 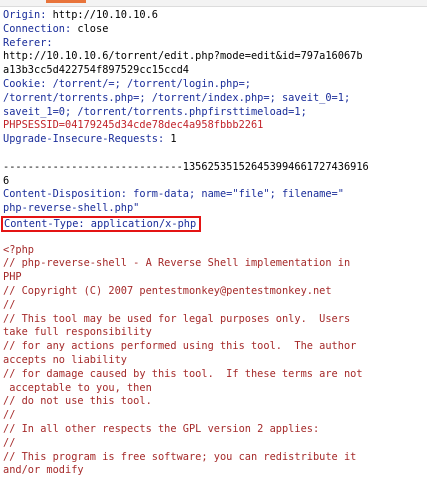 I want to click on header-referer-value: a13b3cc5d422754f897529cc15ccd4, so click(x=96, y=70).